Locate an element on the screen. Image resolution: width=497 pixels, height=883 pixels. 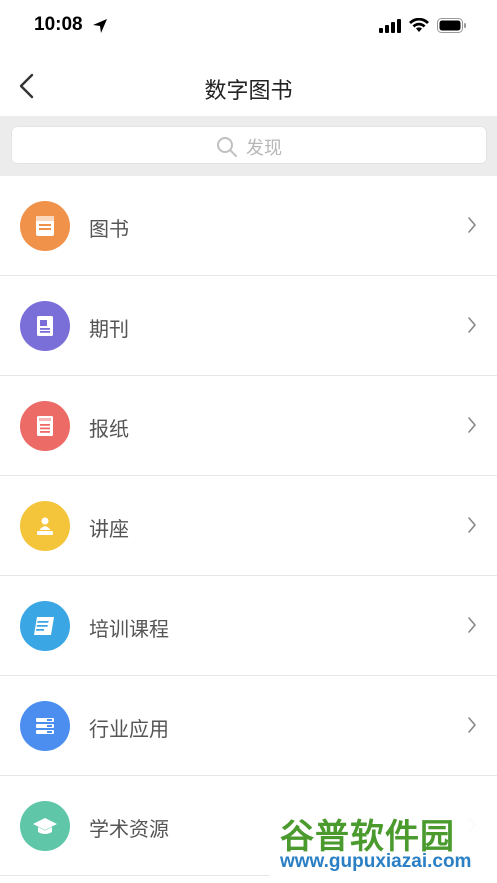
search-icon is located at coordinates (227, 147).